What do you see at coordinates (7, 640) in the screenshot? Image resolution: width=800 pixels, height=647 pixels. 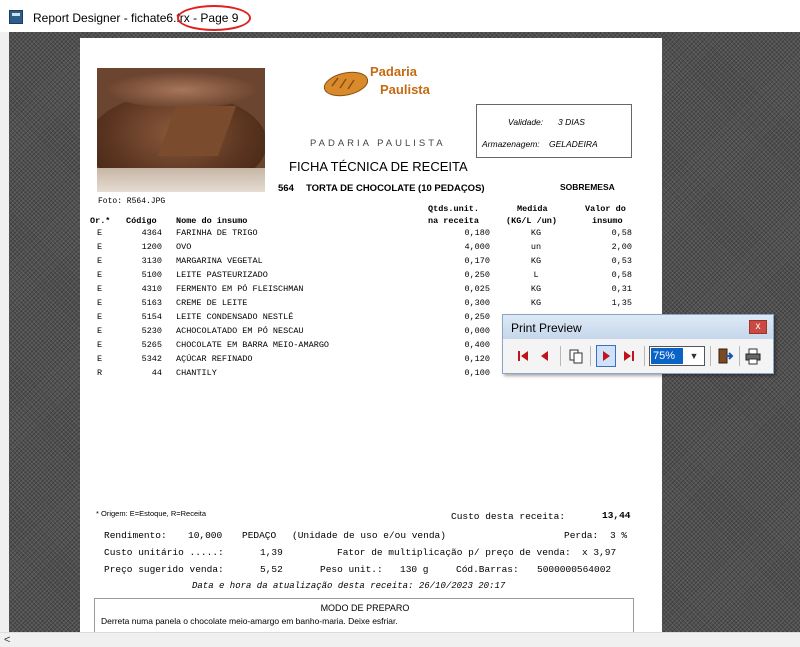 I see `scroll-left-arrow-icon: <` at bounding box center [7, 640].